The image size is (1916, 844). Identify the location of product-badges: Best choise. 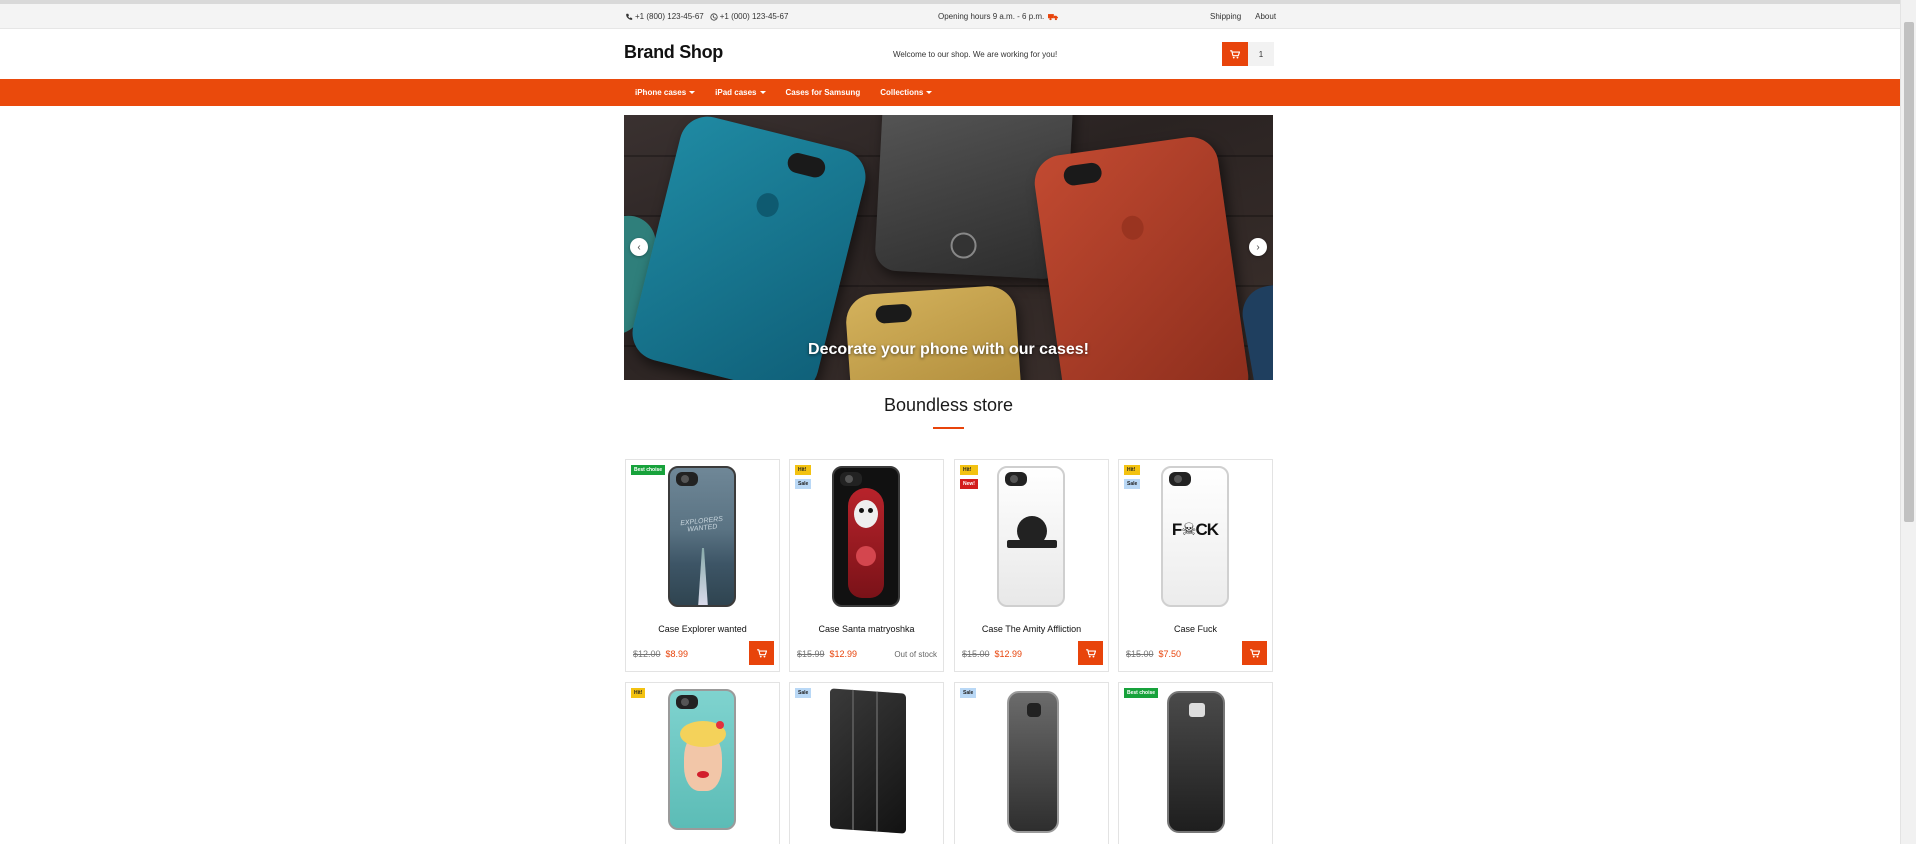
(1141, 693).